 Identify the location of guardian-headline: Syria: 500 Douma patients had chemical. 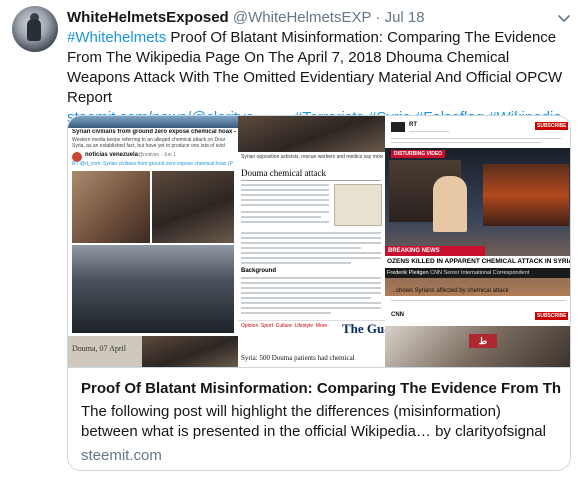
(298, 358).